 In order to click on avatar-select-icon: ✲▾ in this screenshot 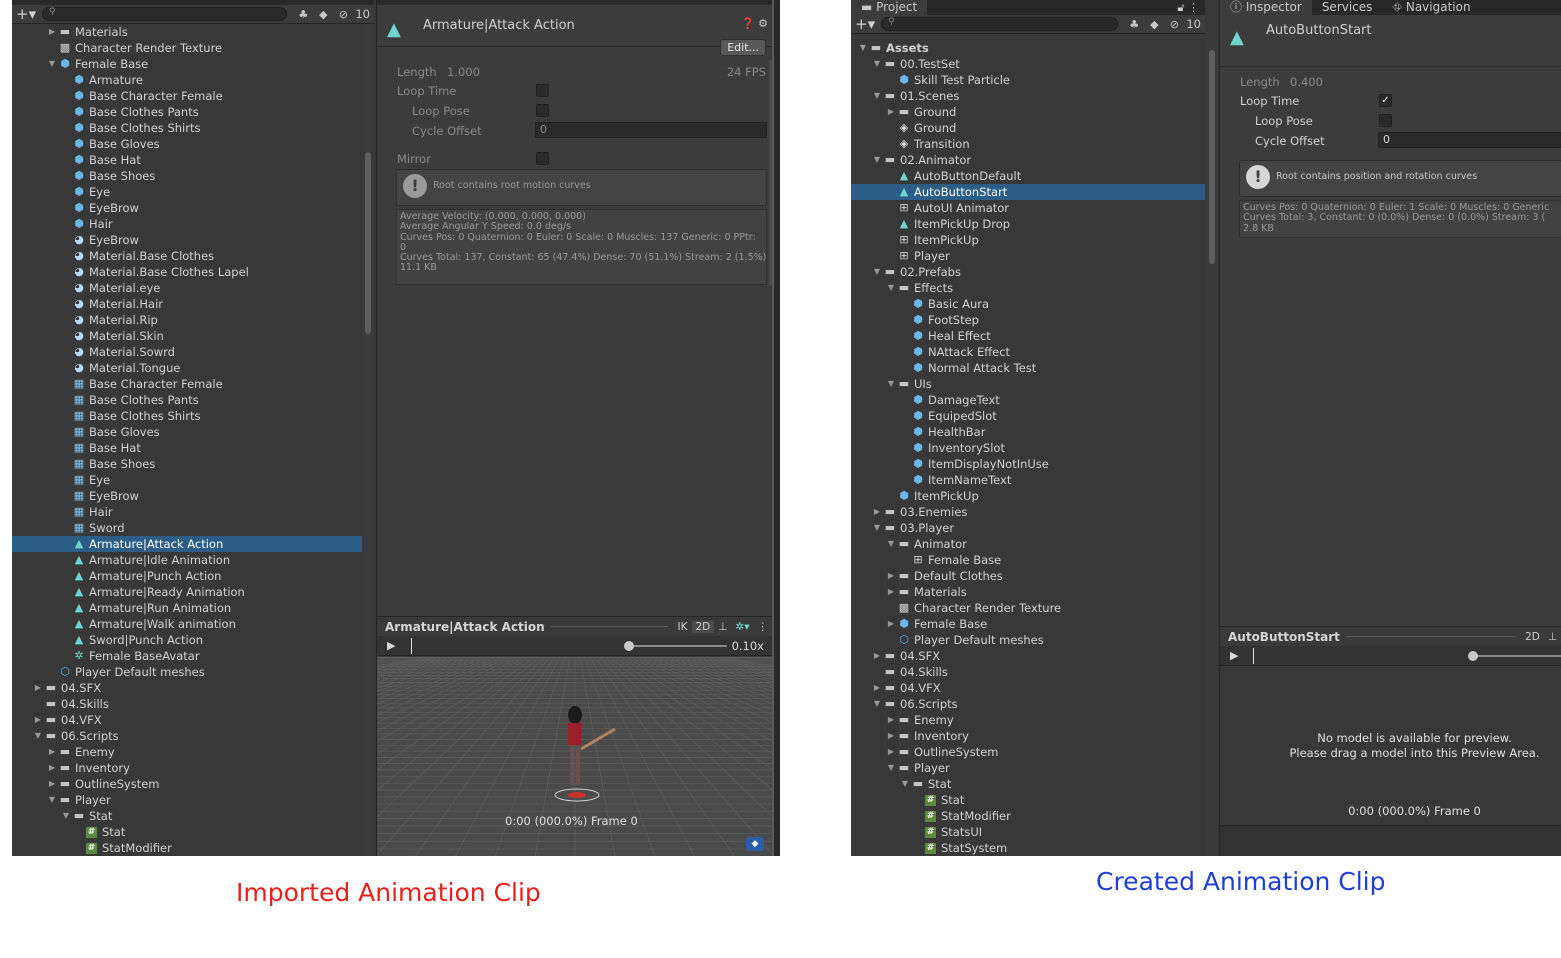, I will do `click(742, 627)`.